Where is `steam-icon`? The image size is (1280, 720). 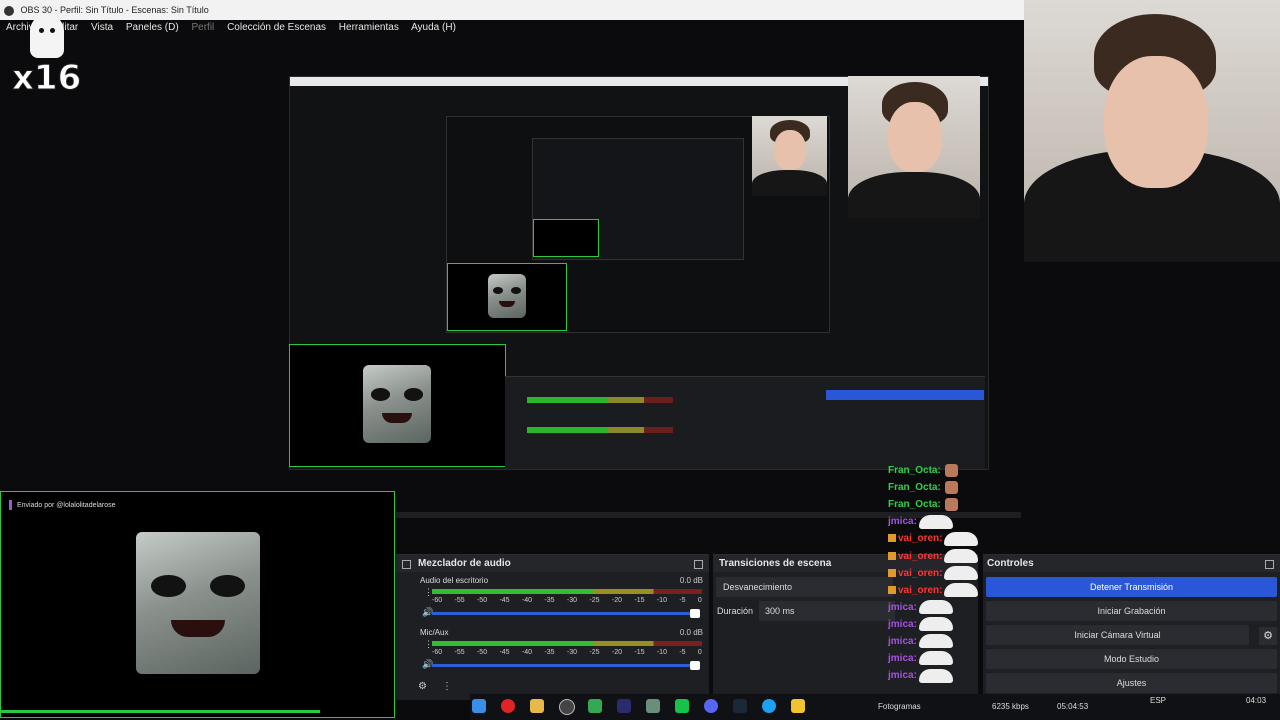
steam-icon is located at coordinates (740, 706).